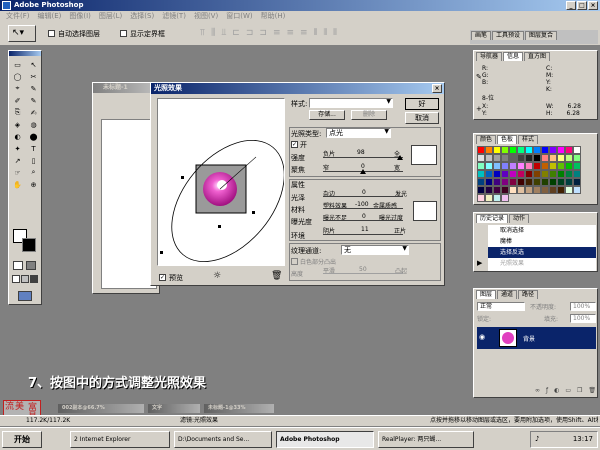 The image size is (600, 450). I want to click on focus-thumb, so click(363, 171).